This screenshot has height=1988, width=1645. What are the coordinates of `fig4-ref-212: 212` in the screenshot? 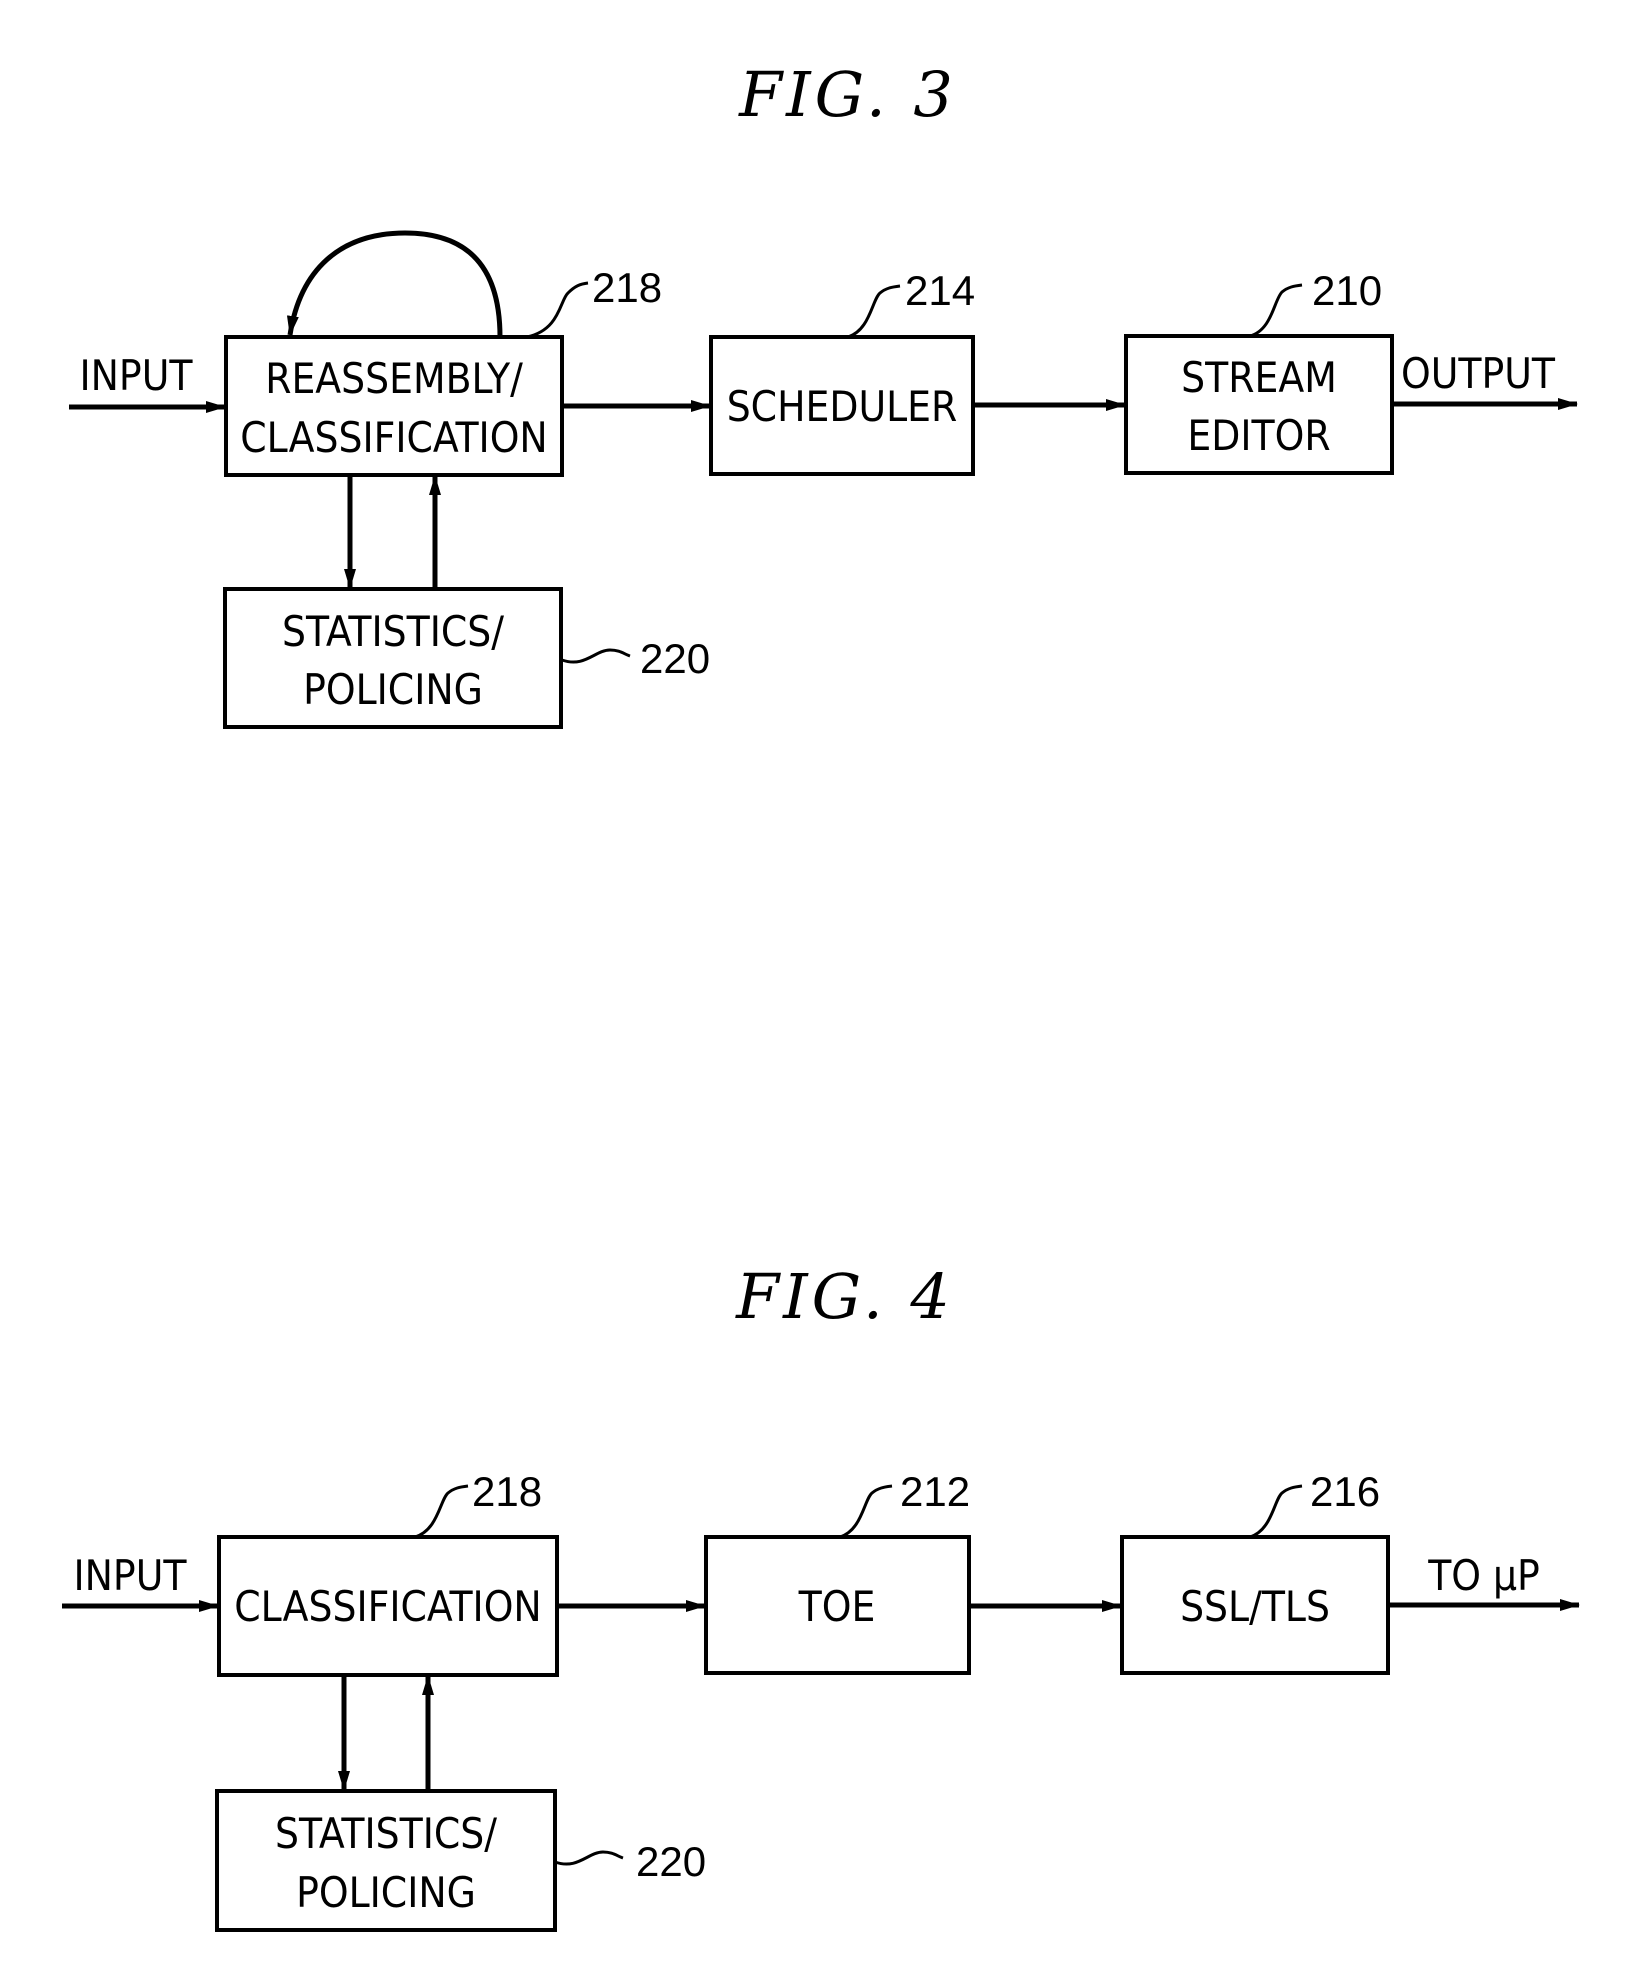 It's located at (935, 1491).